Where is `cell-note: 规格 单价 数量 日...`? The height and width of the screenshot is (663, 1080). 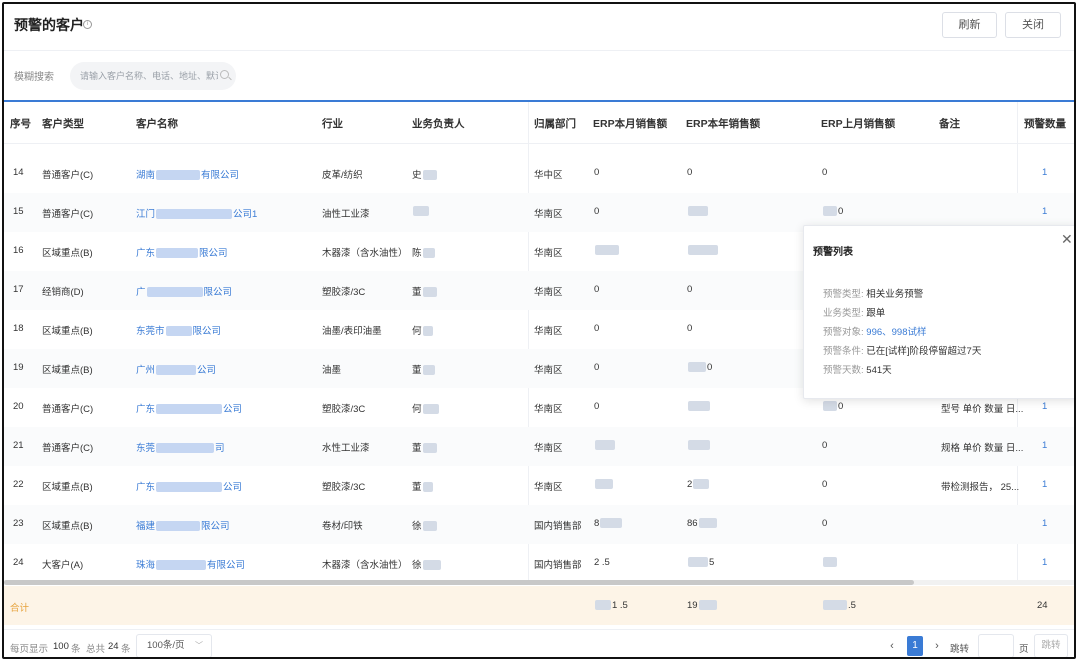
cell-note: 规格 单价 数量 日... is located at coordinates (982, 448).